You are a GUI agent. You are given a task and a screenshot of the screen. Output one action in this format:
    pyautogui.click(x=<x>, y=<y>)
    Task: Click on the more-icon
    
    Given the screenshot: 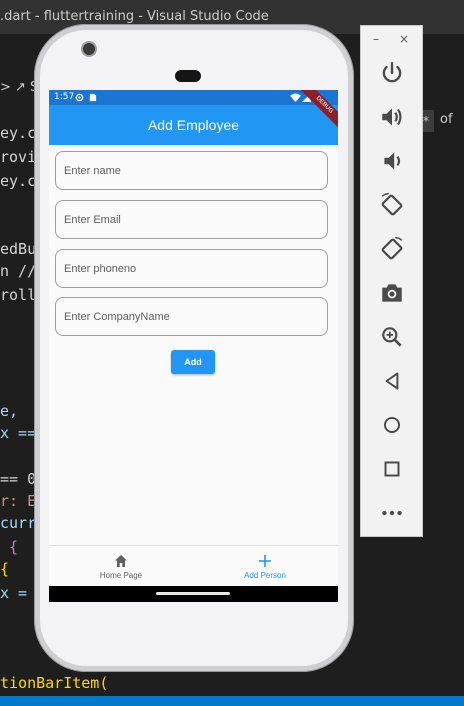 What is the action you would take?
    pyautogui.click(x=392, y=513)
    